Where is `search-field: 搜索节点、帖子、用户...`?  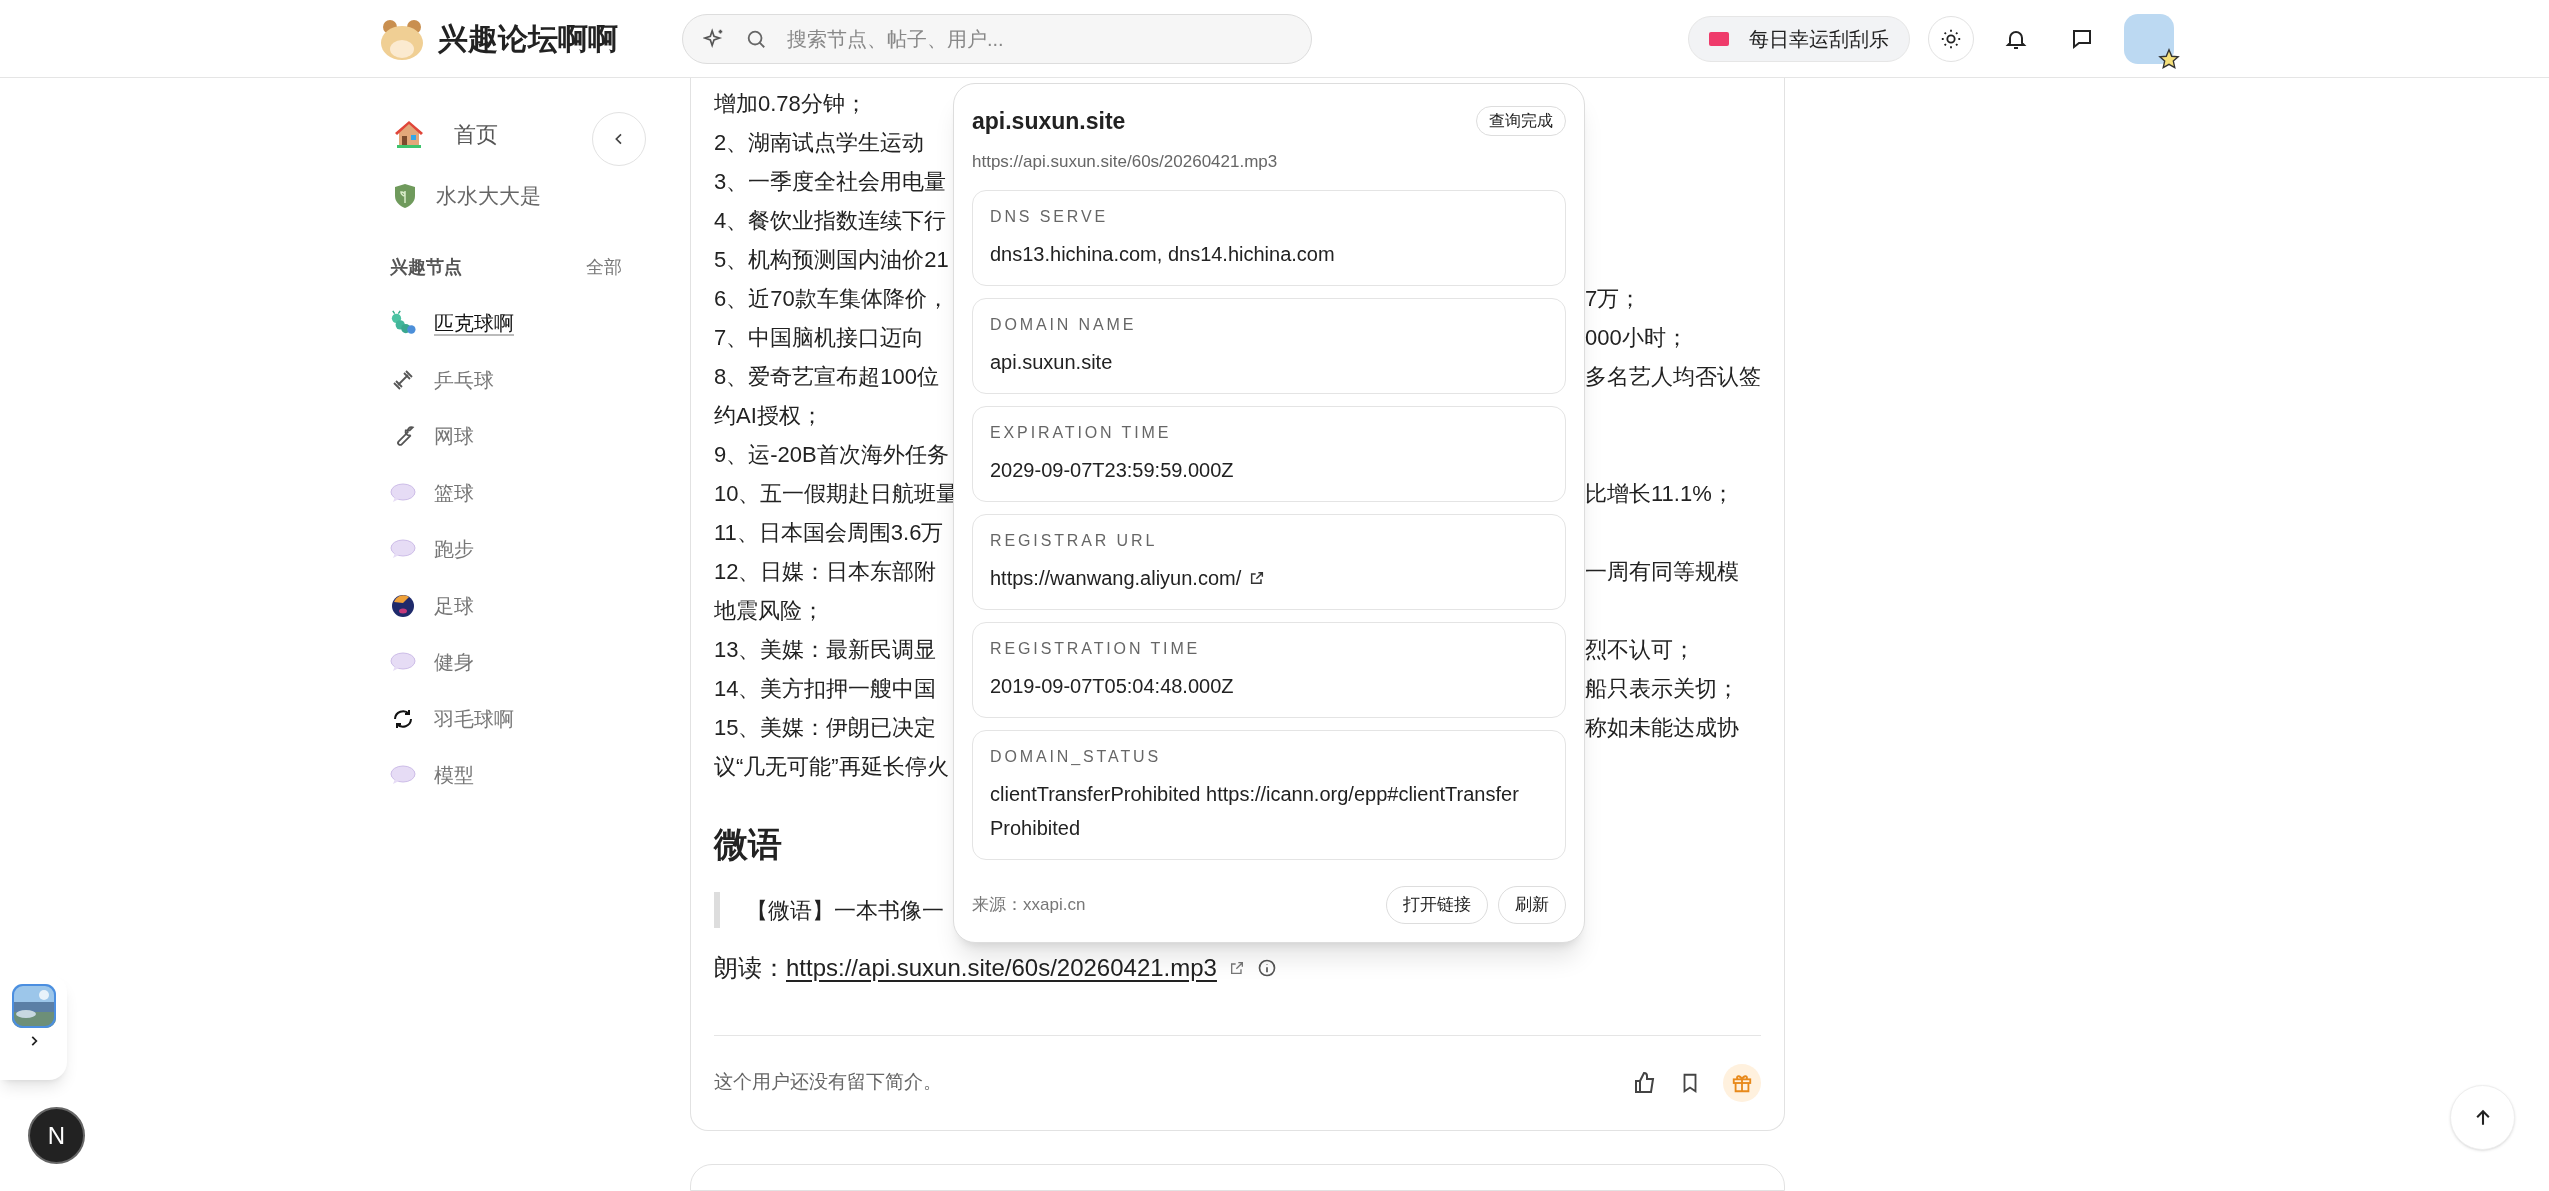
search-field: 搜索节点、帖子、用户... is located at coordinates (1039, 38).